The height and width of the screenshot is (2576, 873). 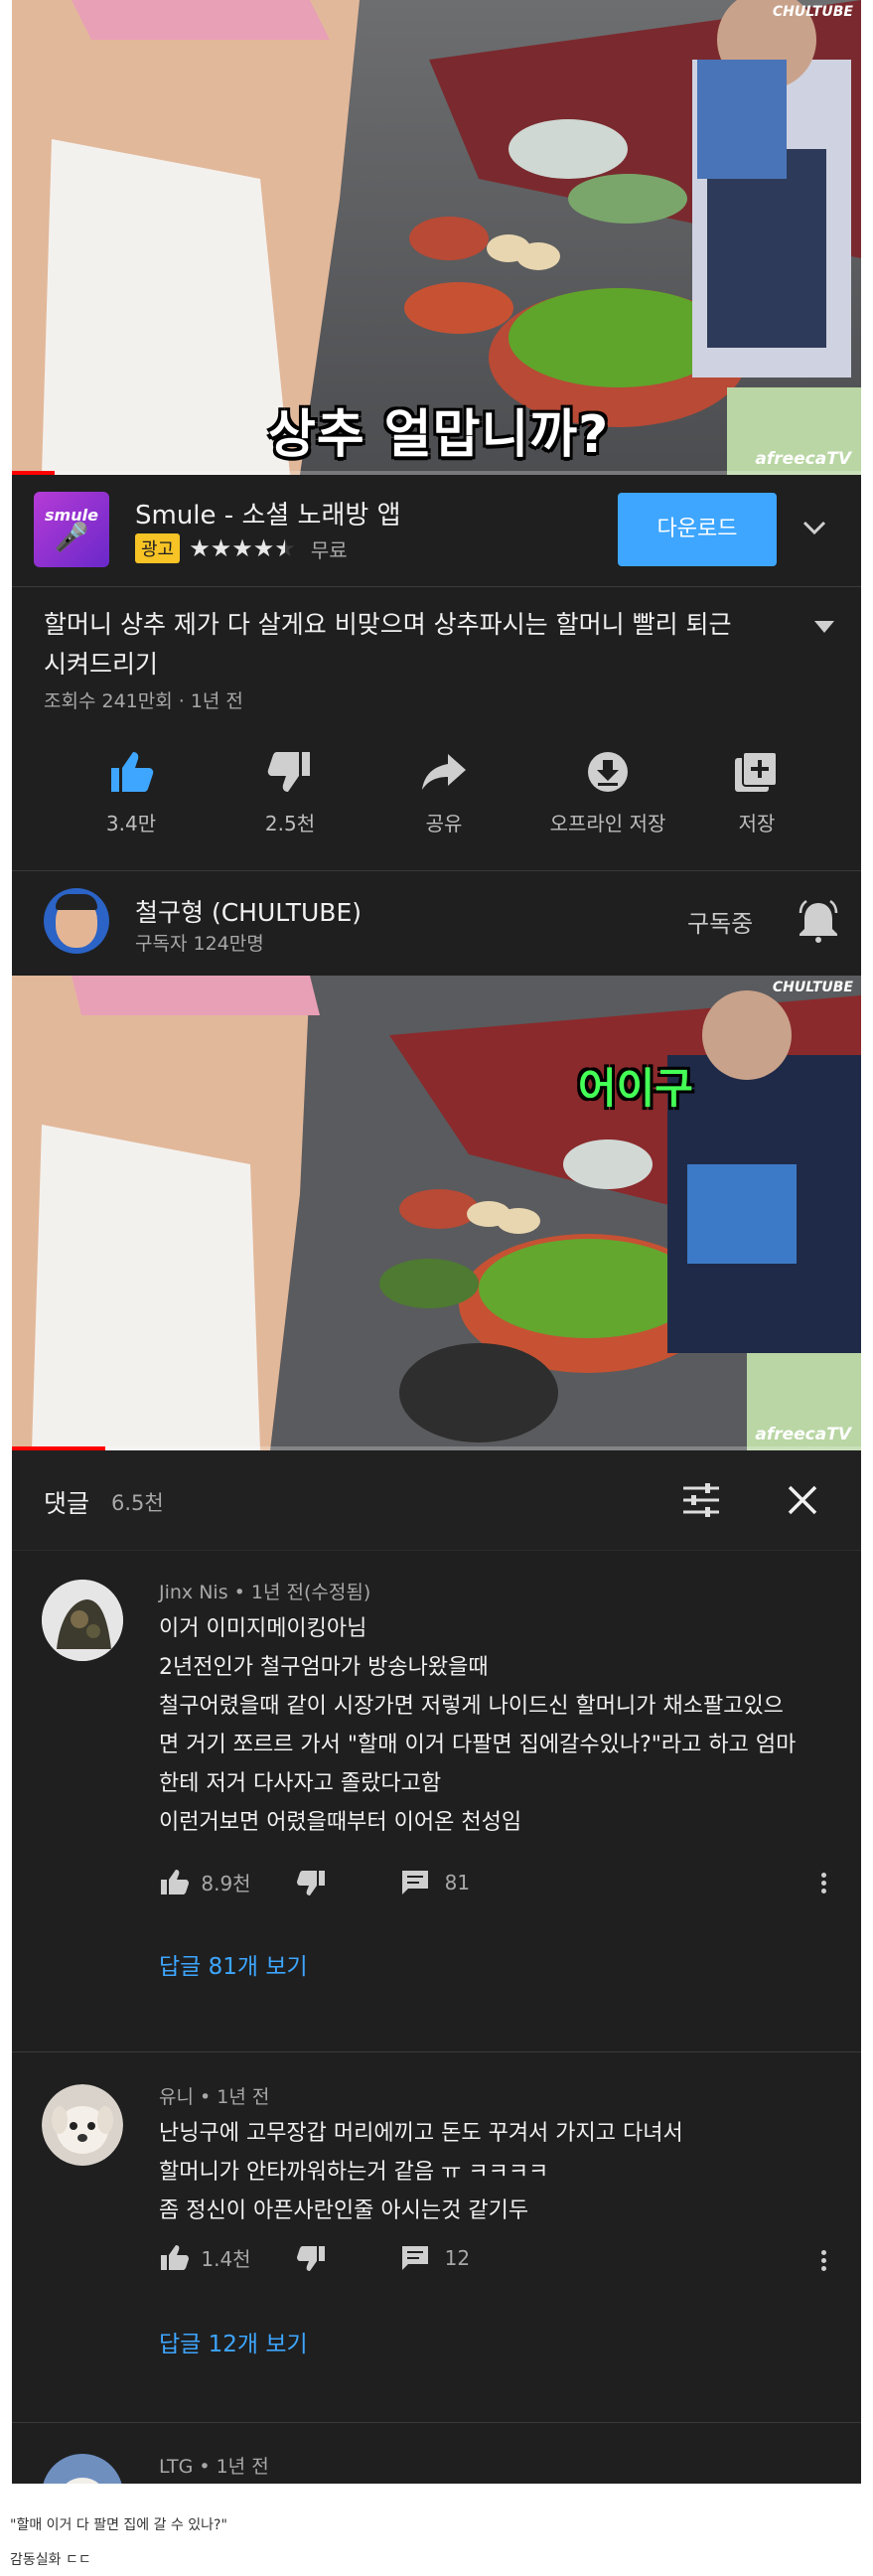 What do you see at coordinates (214, 2097) in the screenshot?
I see `comment-meta: 유니 • 1년 전` at bounding box center [214, 2097].